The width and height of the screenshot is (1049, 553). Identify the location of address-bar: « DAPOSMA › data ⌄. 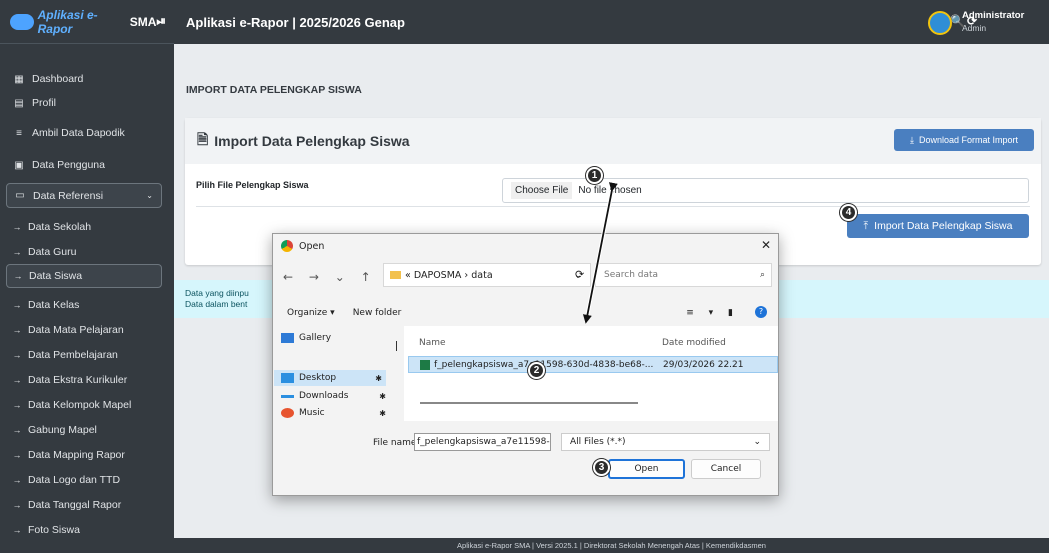
(487, 275).